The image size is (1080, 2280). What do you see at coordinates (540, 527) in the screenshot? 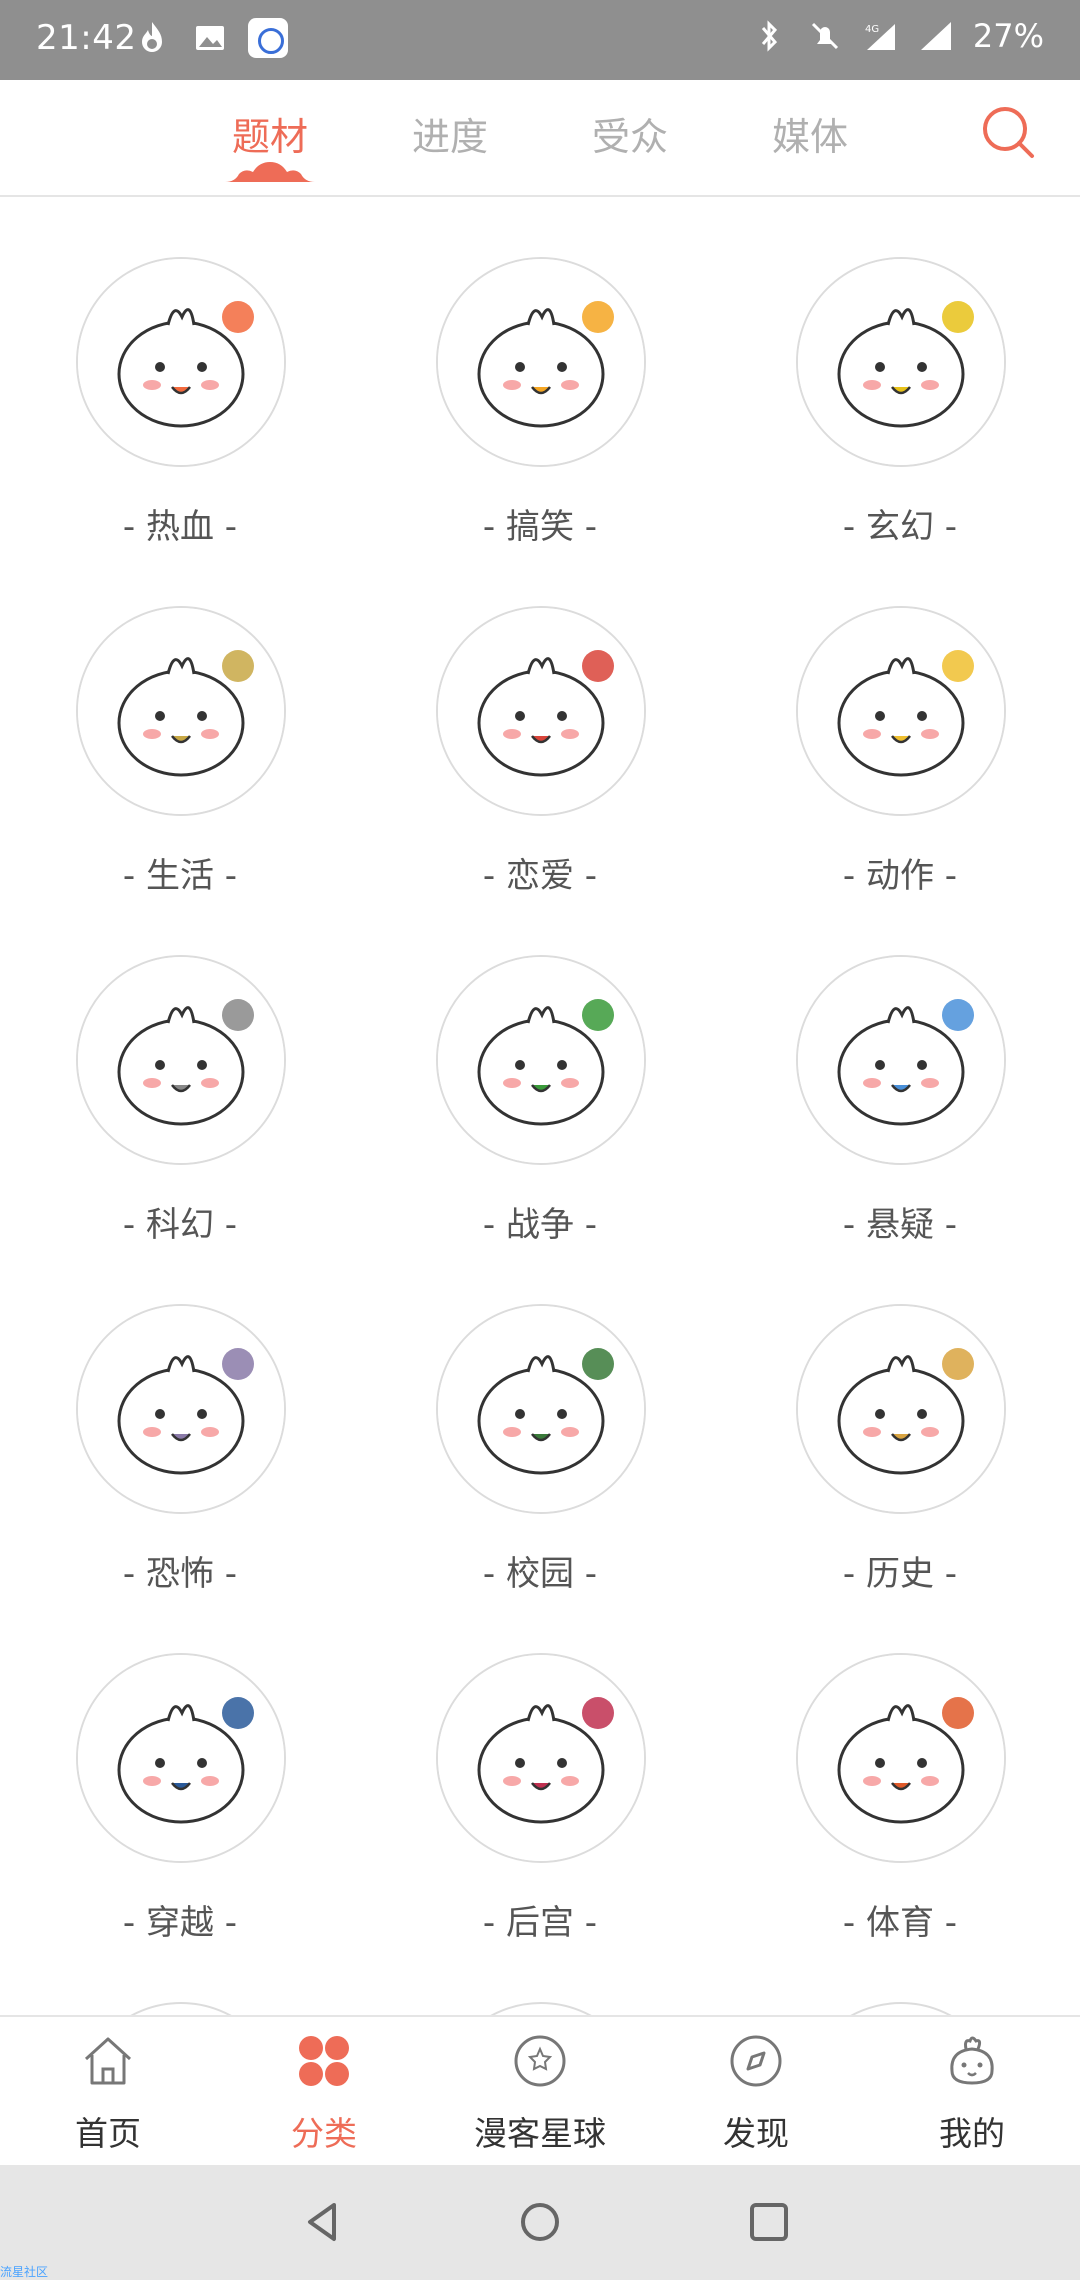
I see `category-label: - 搞笑 -` at bounding box center [540, 527].